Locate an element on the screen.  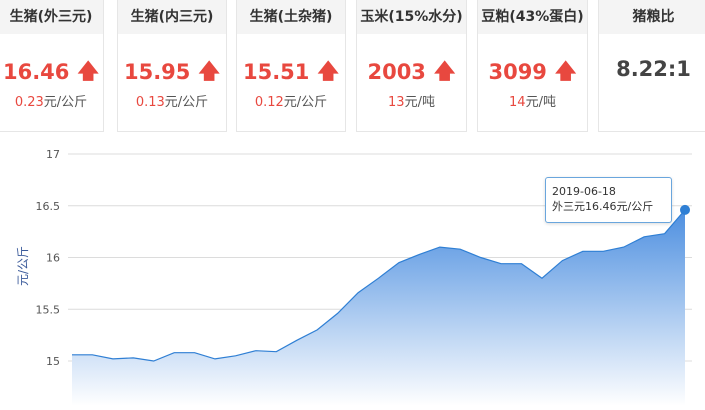
card-change-value: 0.12 is located at coordinates (269, 102).